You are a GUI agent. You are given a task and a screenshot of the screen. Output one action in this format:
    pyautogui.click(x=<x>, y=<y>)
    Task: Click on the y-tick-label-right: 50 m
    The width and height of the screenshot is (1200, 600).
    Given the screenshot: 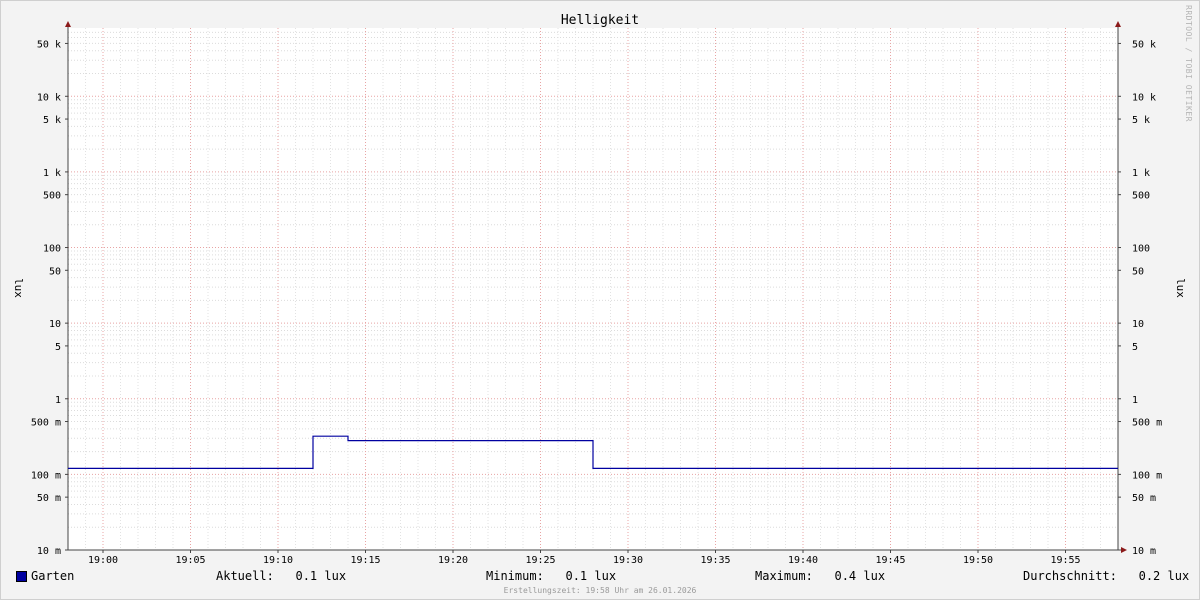 What is the action you would take?
    pyautogui.click(x=1144, y=498)
    